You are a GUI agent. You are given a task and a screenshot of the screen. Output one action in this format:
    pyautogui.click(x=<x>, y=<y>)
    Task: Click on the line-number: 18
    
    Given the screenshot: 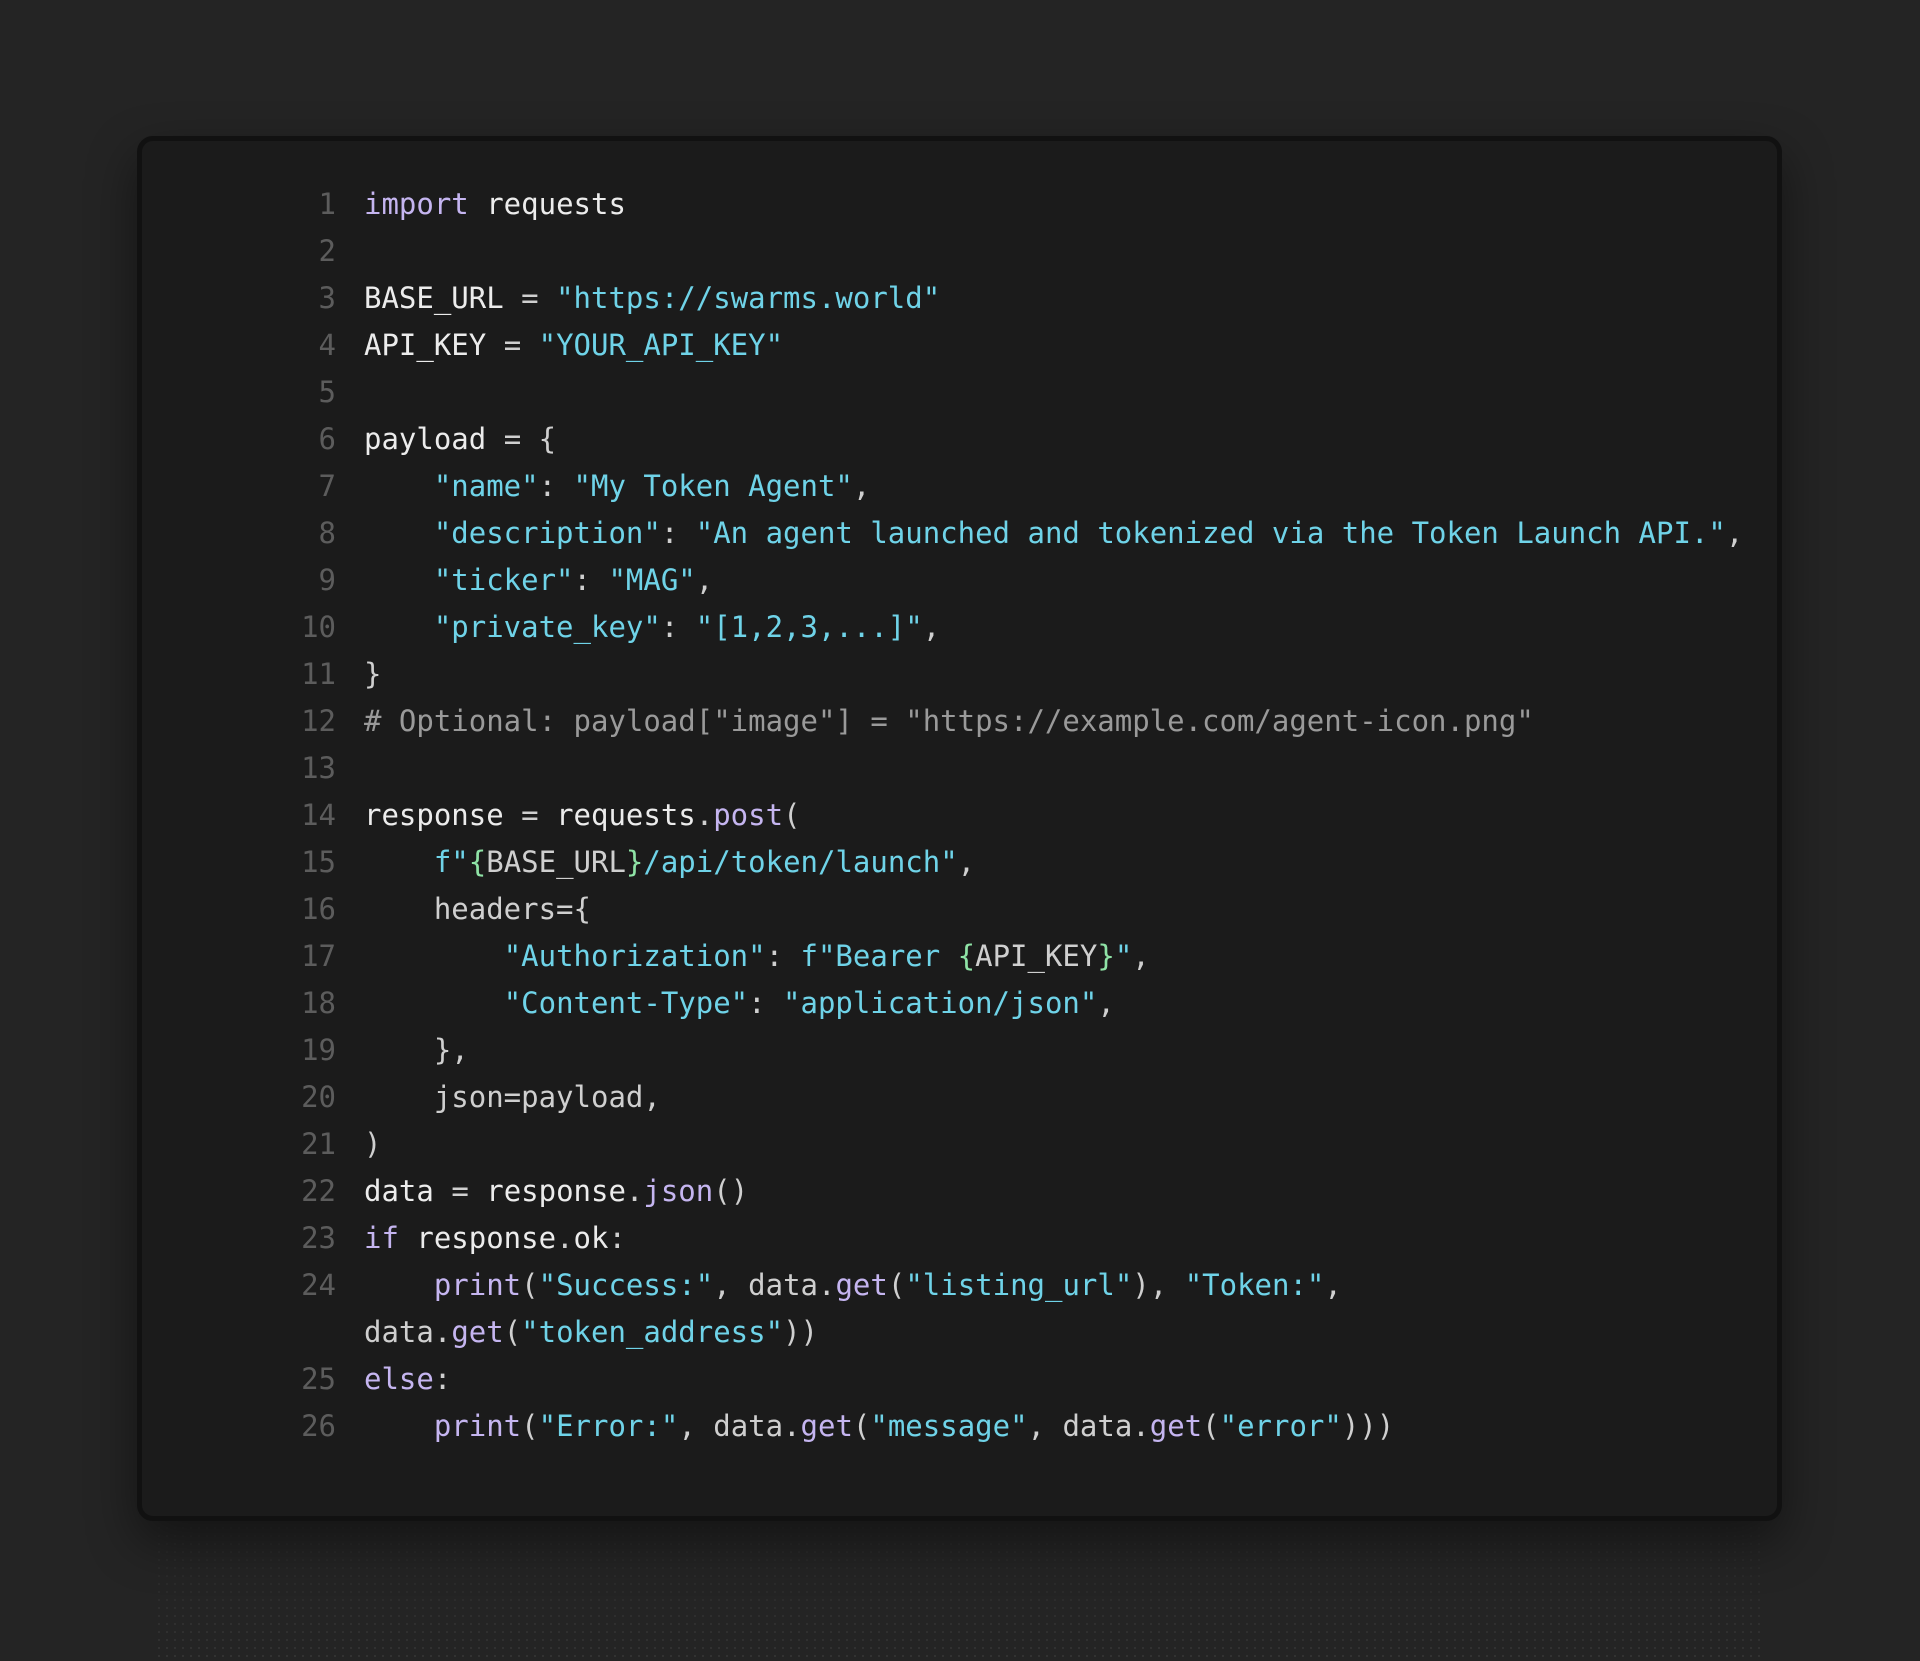 What is the action you would take?
    pyautogui.click(x=318, y=1003)
    